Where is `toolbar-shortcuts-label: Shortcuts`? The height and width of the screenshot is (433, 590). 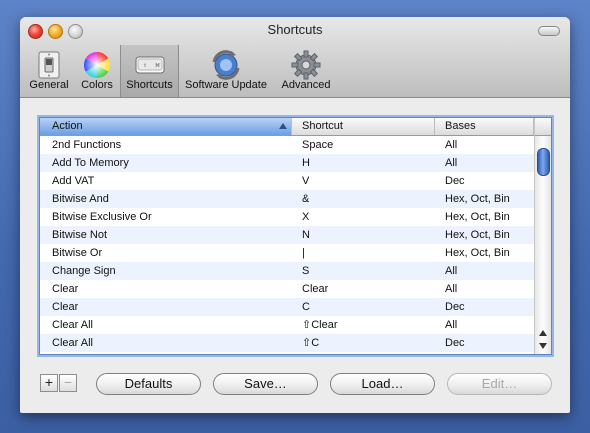 toolbar-shortcuts-label: Shortcuts is located at coordinates (149, 85).